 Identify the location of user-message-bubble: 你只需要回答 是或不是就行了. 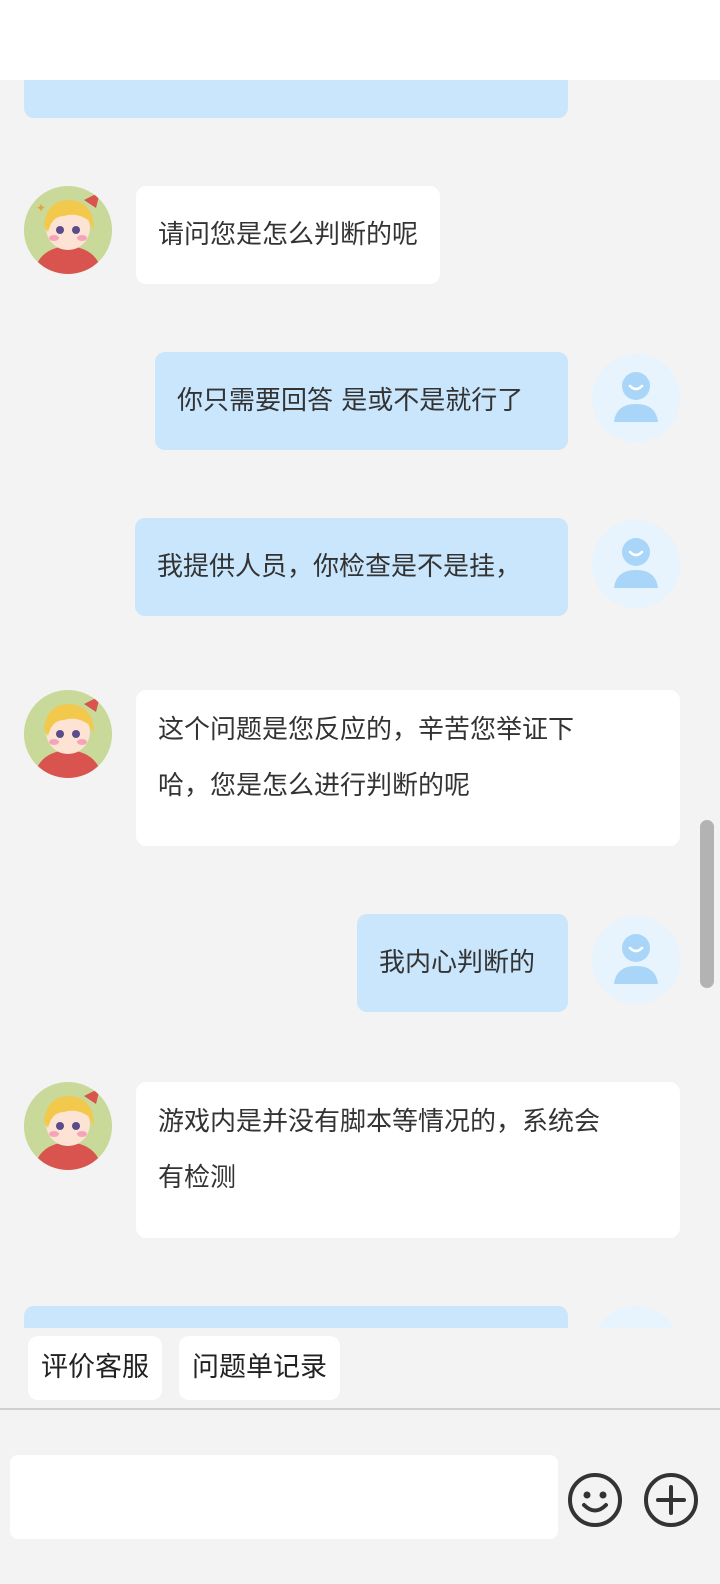
(361, 401).